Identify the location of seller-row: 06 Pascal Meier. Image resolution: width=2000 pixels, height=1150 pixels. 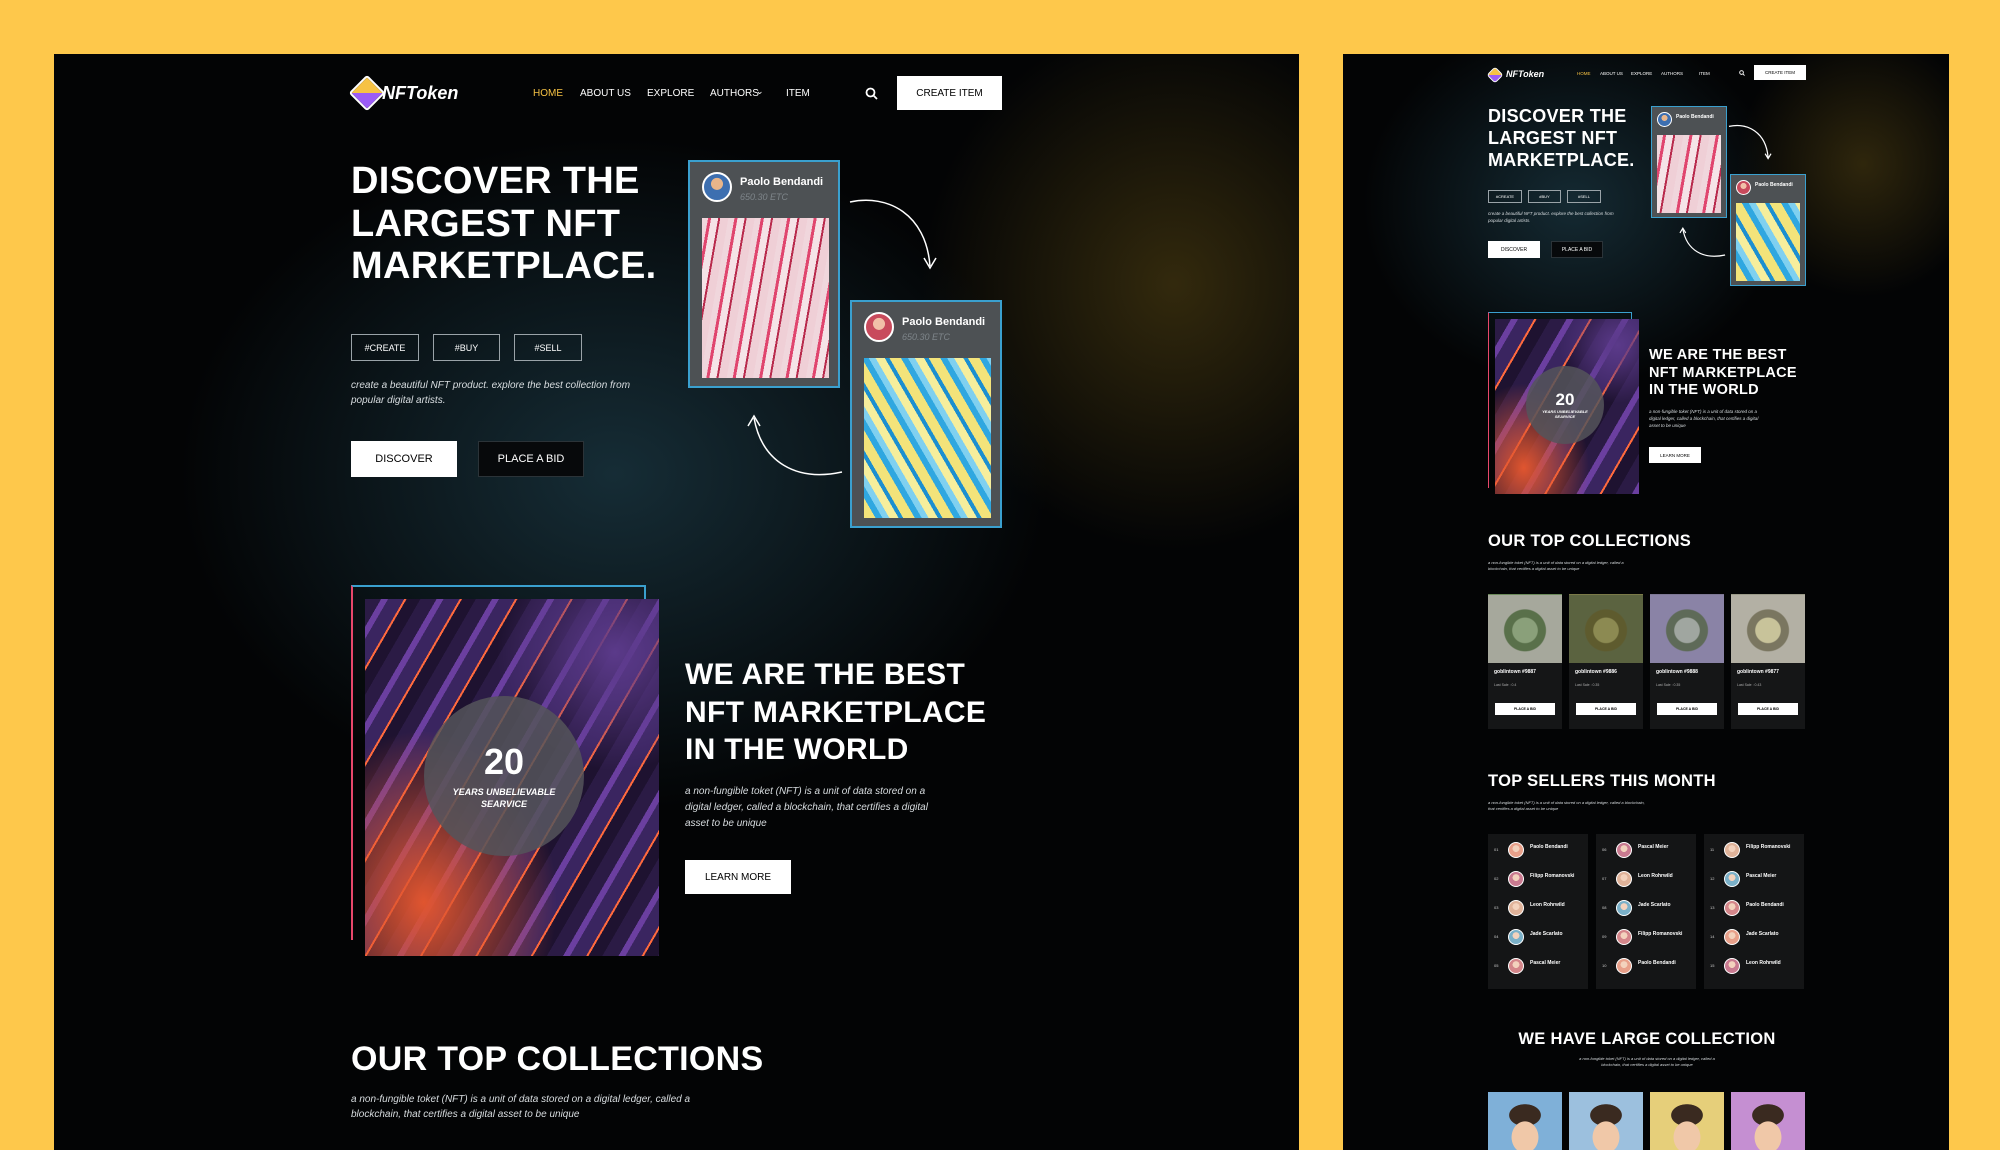
(1650, 850).